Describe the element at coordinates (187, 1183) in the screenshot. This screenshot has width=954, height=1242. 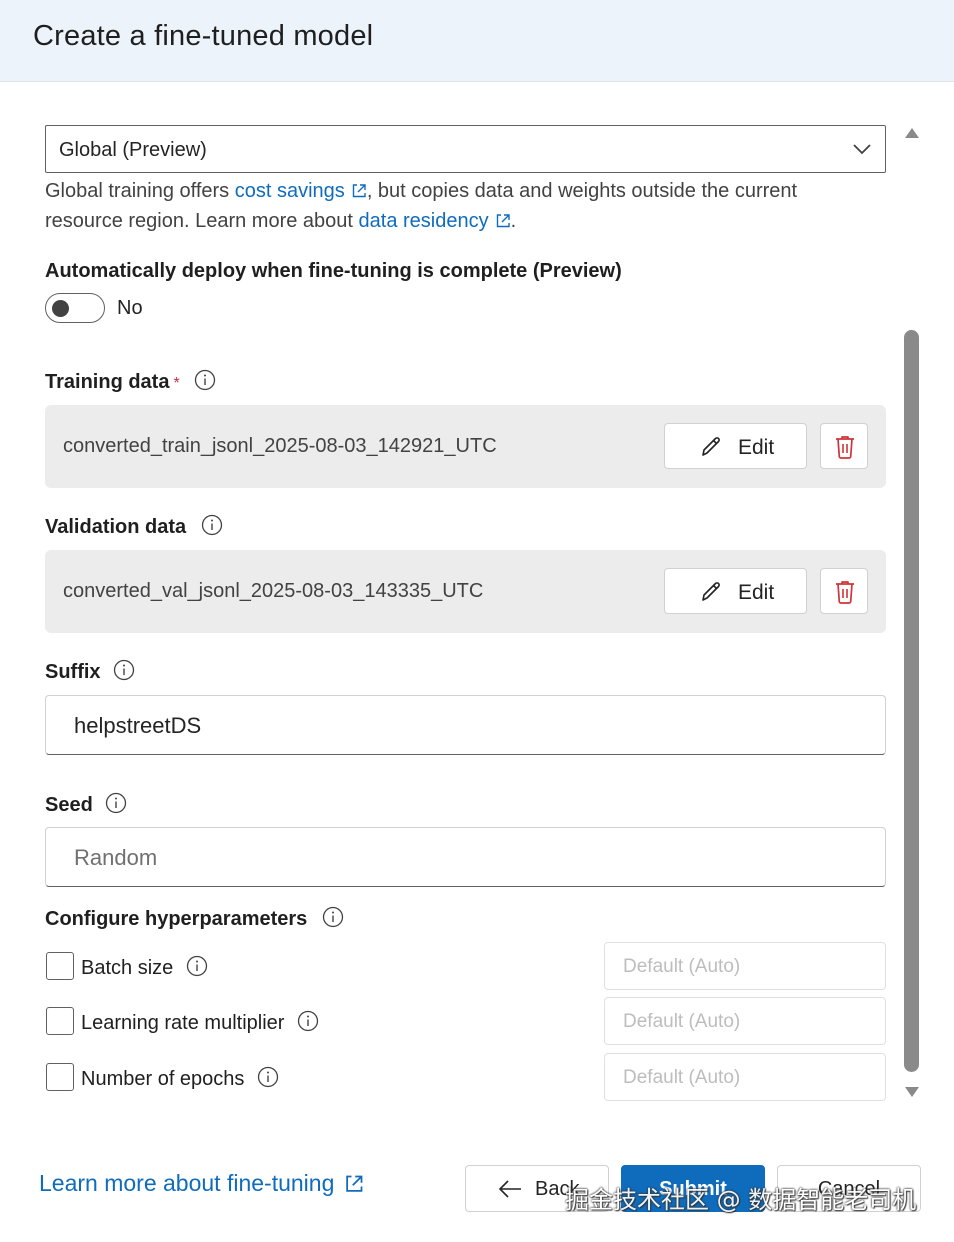
I see `learn-more-label: Learn more about fine-tuning` at that location.